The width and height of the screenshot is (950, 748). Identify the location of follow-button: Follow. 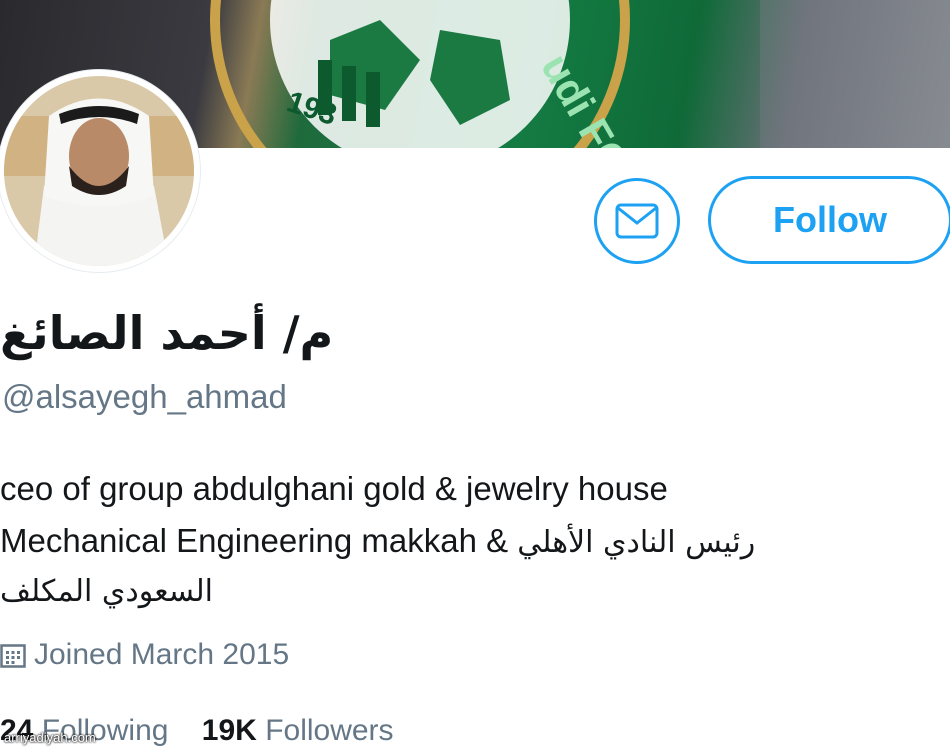
(829, 220).